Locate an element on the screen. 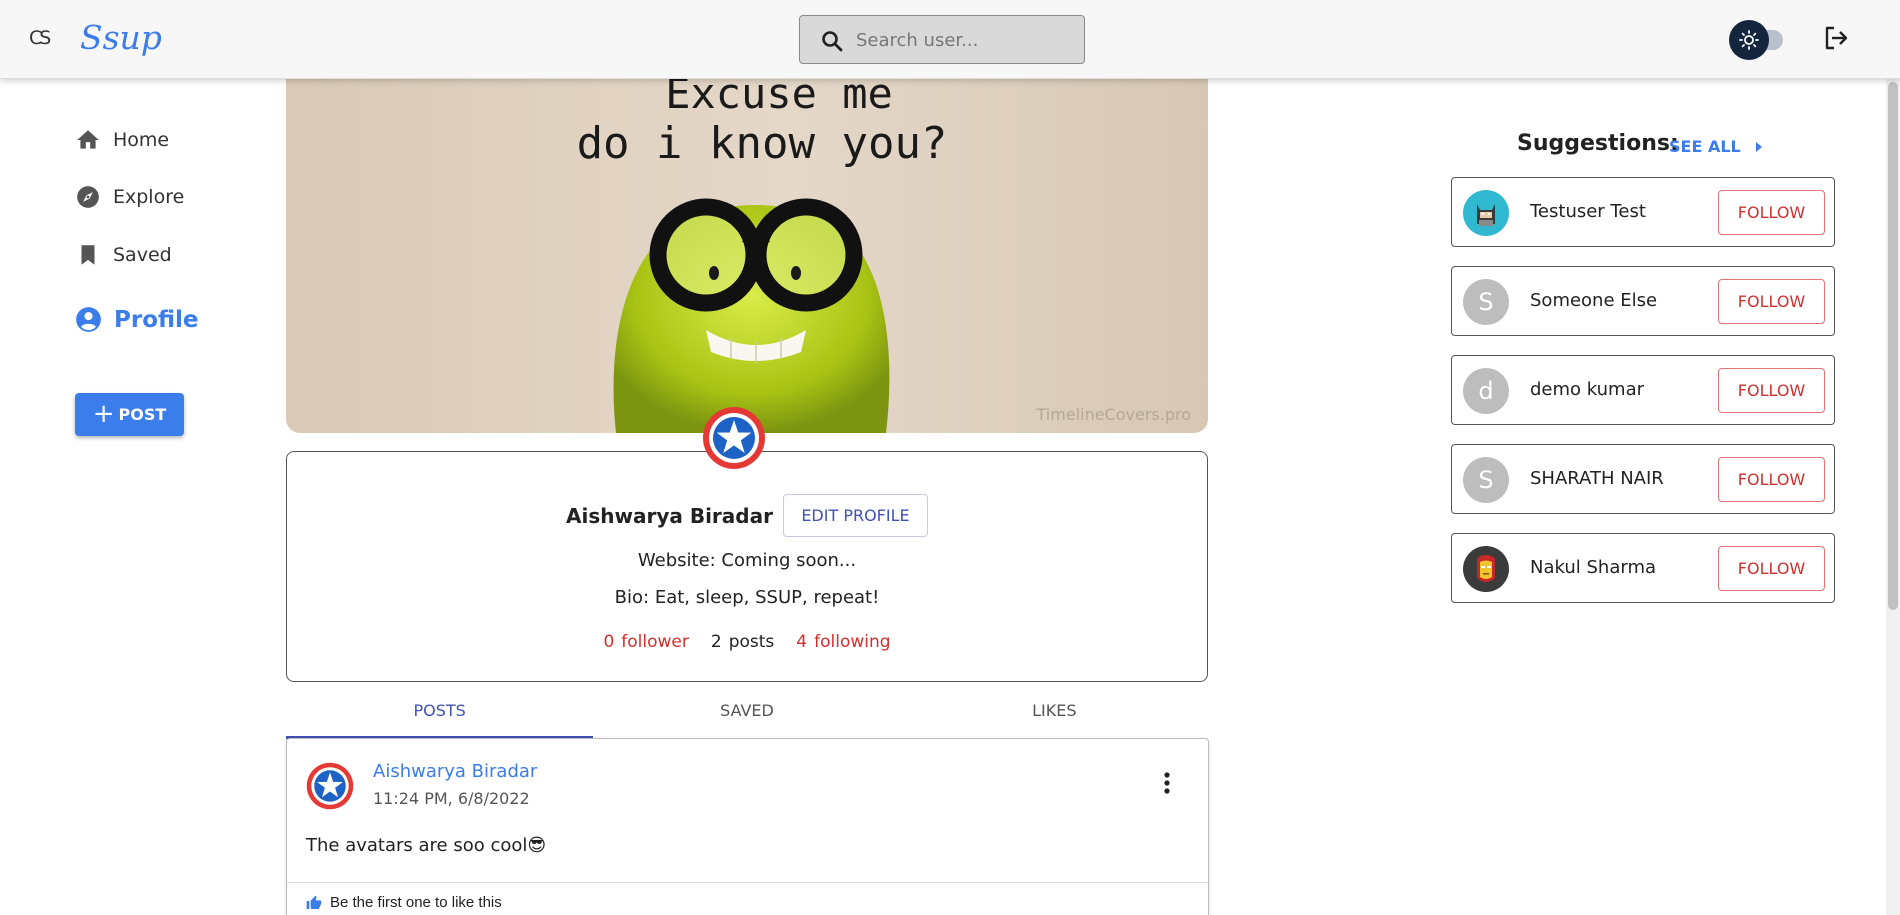 The height and width of the screenshot is (915, 1900). suggestion-card: S Someone Else FOLLOW is located at coordinates (1643, 301).